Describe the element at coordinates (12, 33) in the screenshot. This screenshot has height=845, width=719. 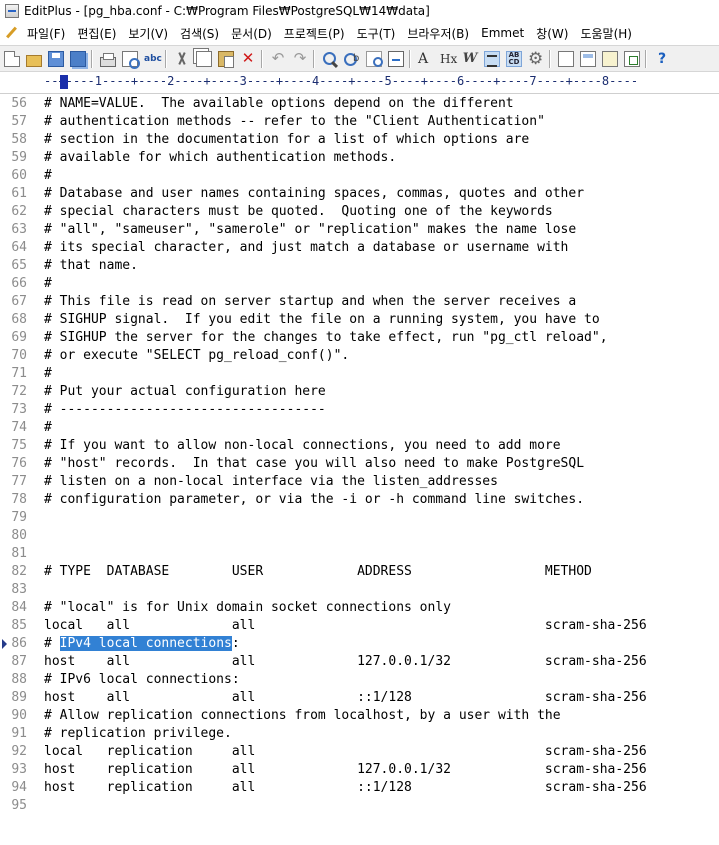
I see `pencil-icon` at that location.